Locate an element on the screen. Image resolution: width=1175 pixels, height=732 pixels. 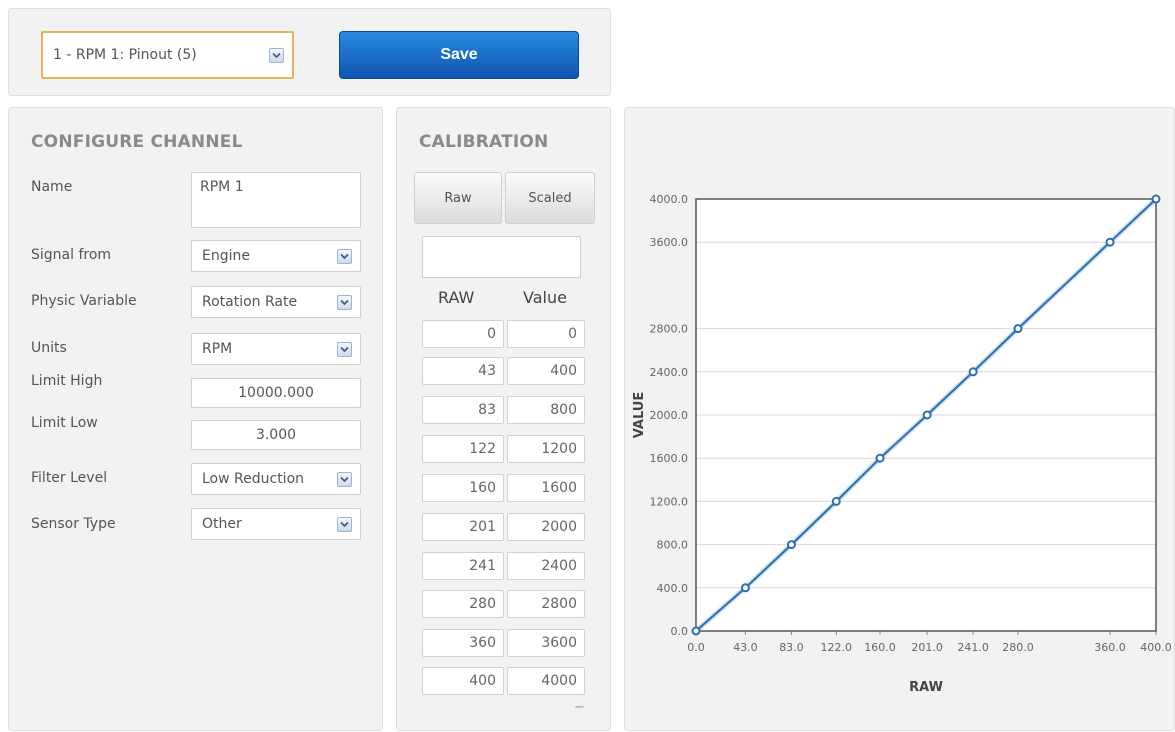
name-field-value: RPM 1 is located at coordinates (222, 187).